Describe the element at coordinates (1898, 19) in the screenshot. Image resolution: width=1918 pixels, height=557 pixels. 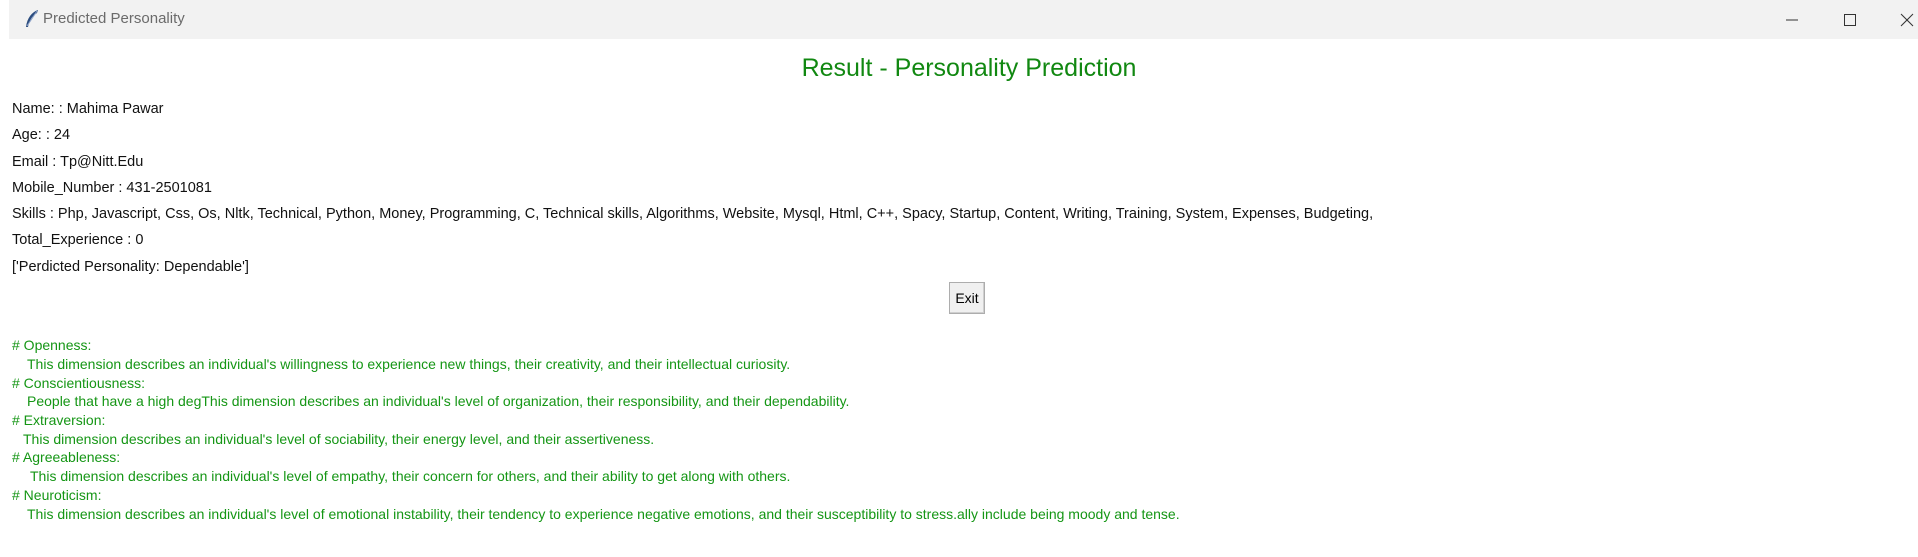
I see `close-button` at that location.